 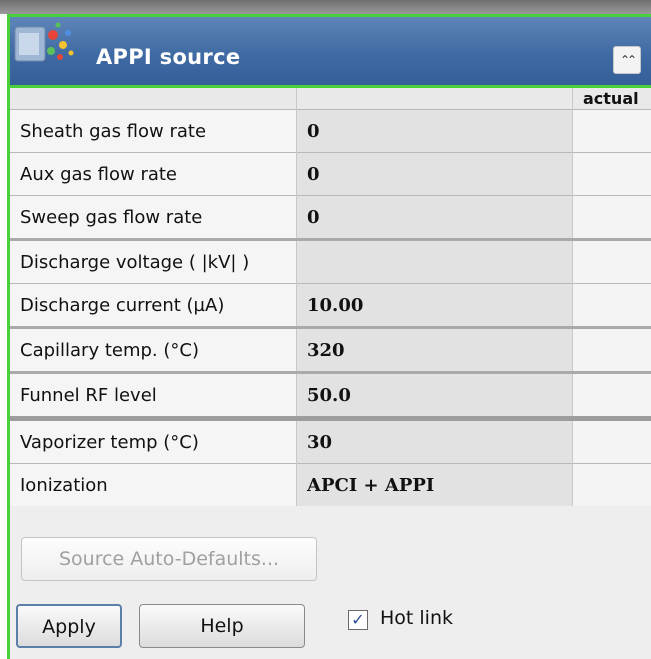 What do you see at coordinates (153, 440) in the screenshot?
I see `row-label: Vaporizer temp (°C)` at bounding box center [153, 440].